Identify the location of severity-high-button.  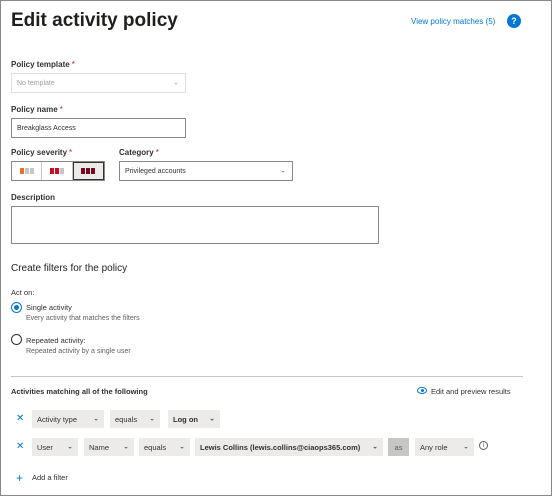
(88, 171).